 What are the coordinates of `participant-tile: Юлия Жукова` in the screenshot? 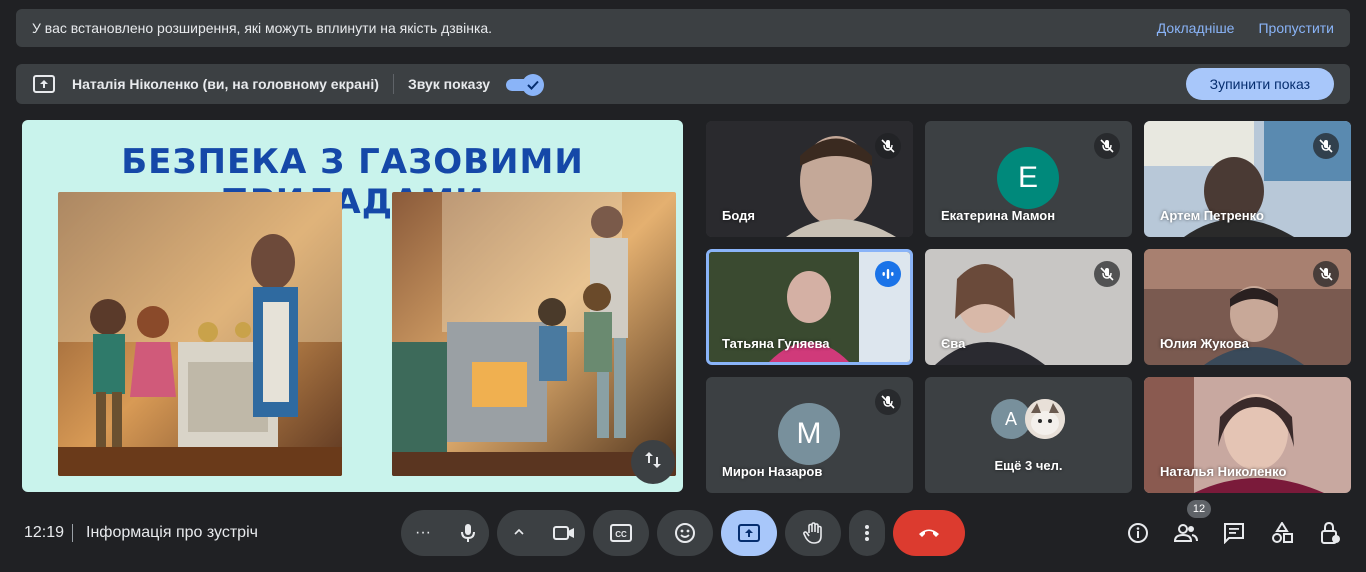 It's located at (1247, 307).